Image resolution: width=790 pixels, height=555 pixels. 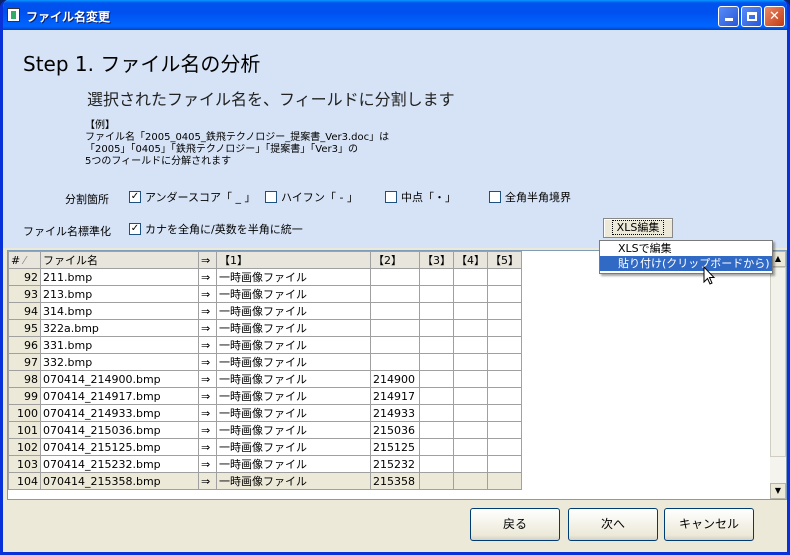 I want to click on table-row: 101 070414_215036.bmp ⇒ 一時画像ファイル 215036, so click(x=265, y=430).